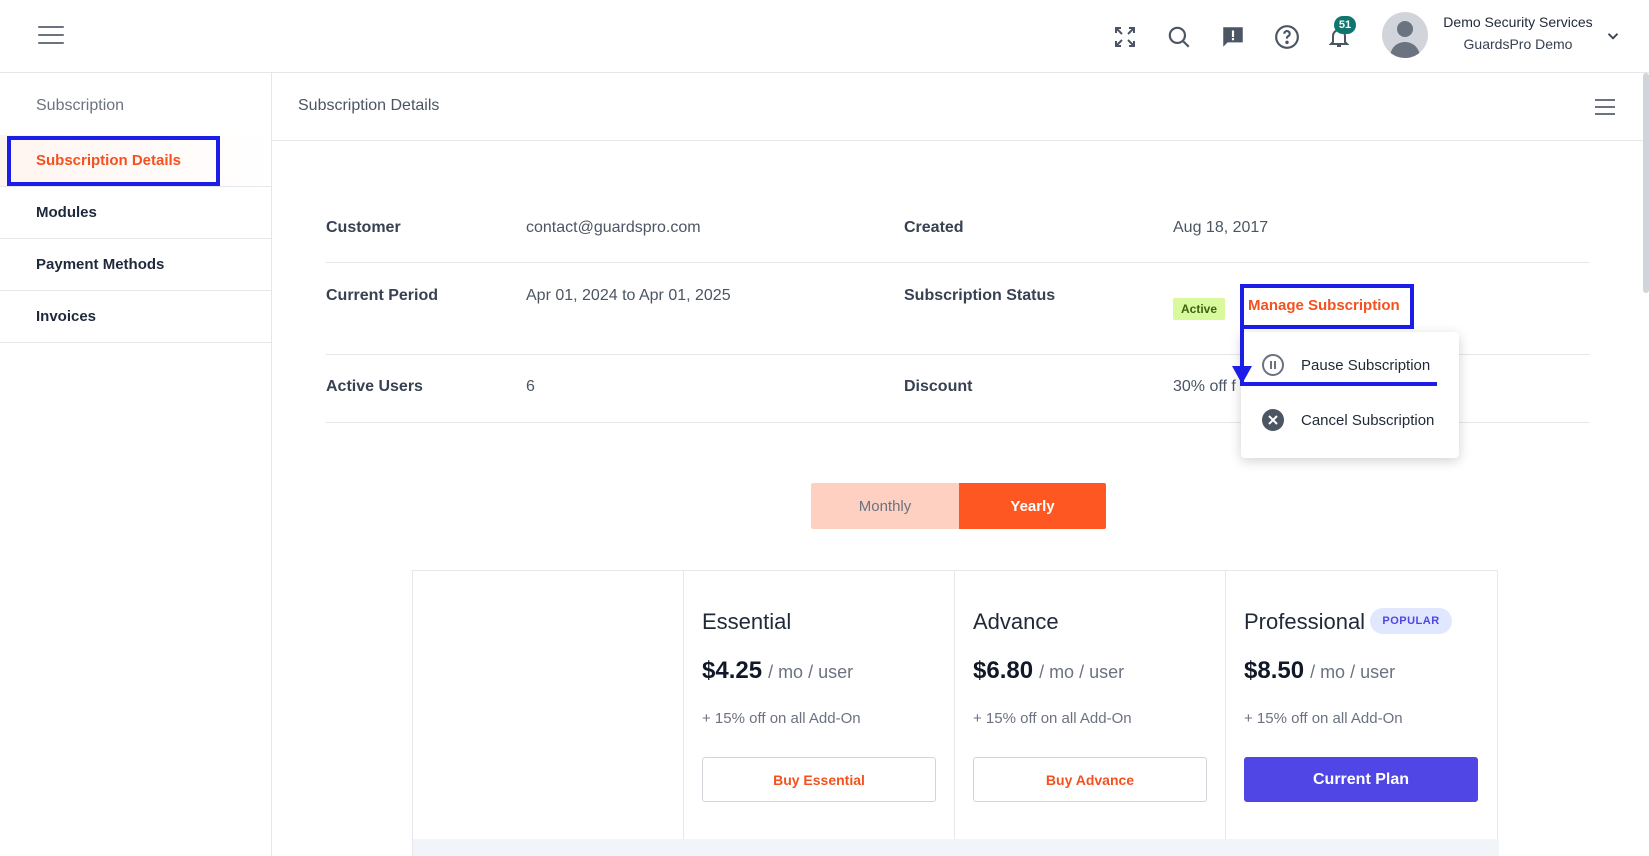 This screenshot has height=856, width=1649. Describe the element at coordinates (1518, 22) in the screenshot. I see `user-name: Demo Security Services` at that location.